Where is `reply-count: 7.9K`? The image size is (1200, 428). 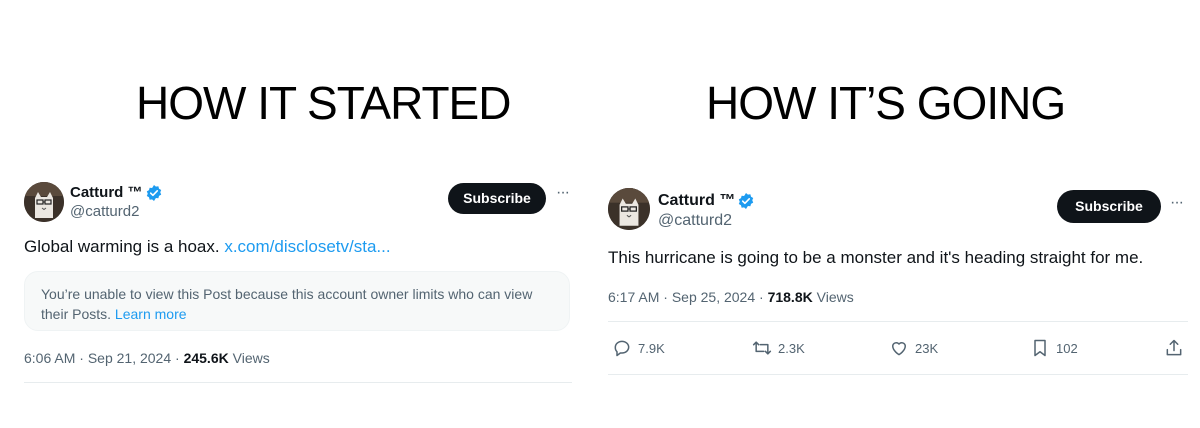 reply-count: 7.9K is located at coordinates (651, 348).